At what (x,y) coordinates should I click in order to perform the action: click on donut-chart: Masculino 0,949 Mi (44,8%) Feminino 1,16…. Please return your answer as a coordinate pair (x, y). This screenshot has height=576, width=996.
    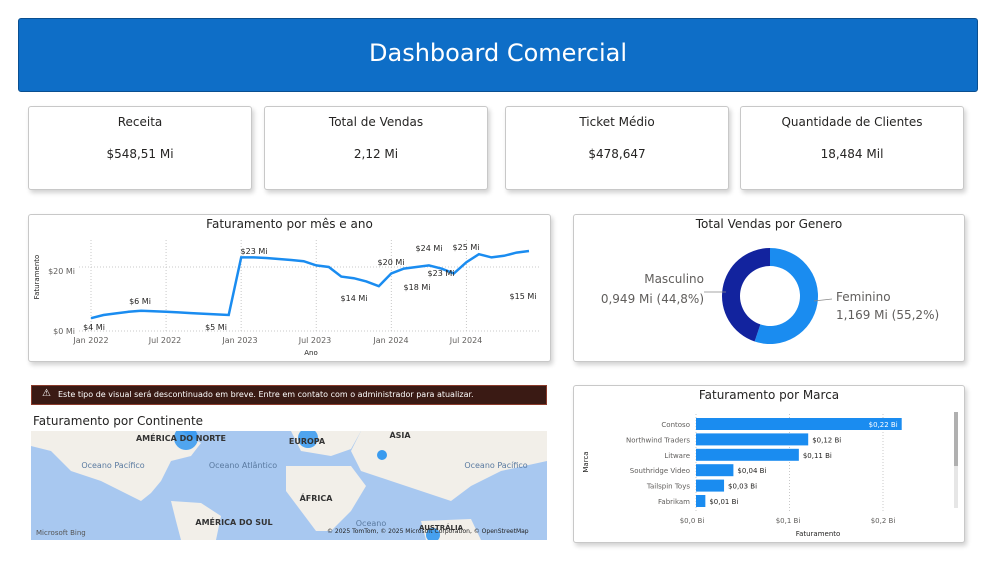
    Looking at the image, I should click on (770, 296).